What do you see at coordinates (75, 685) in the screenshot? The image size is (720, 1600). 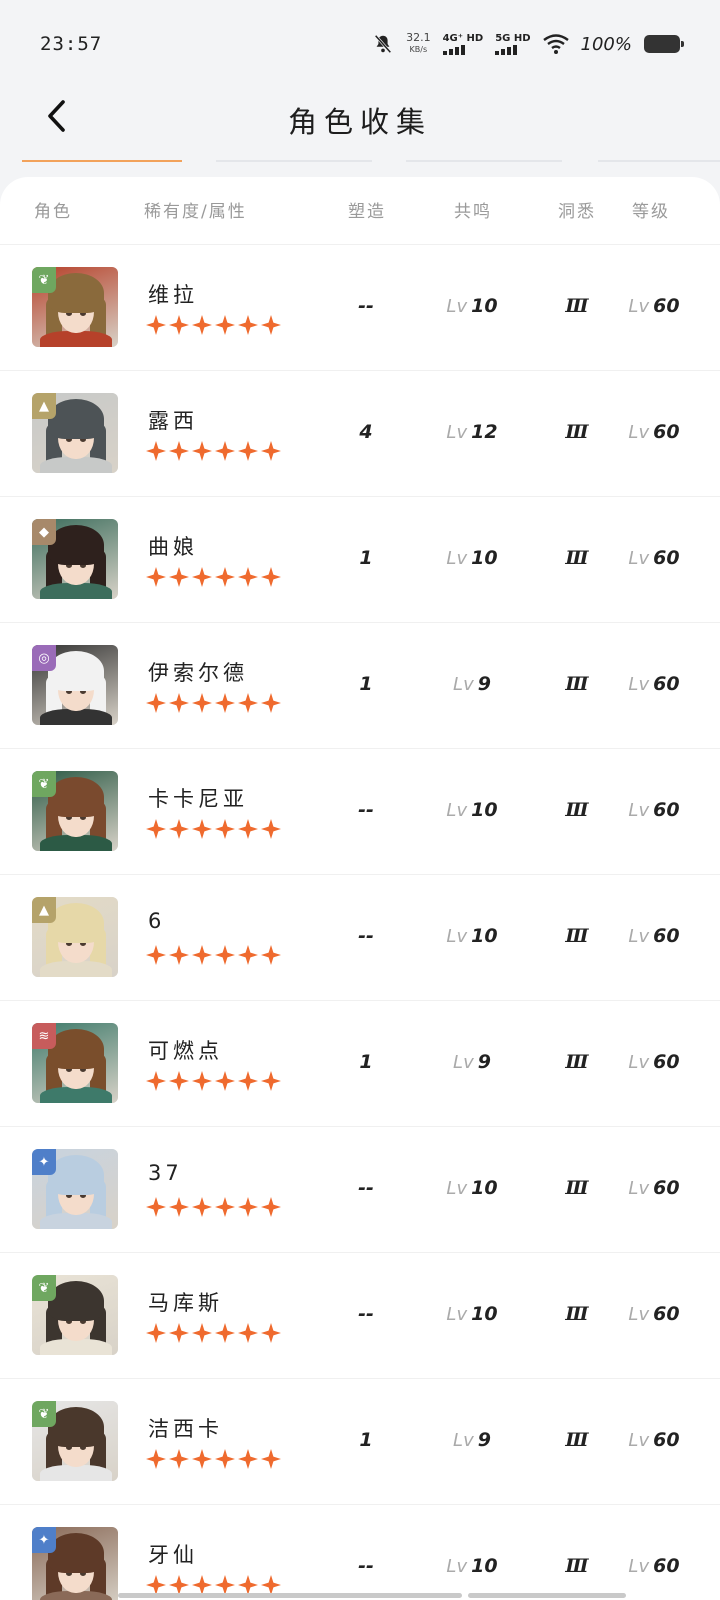 I see `character-avatar: ◎` at bounding box center [75, 685].